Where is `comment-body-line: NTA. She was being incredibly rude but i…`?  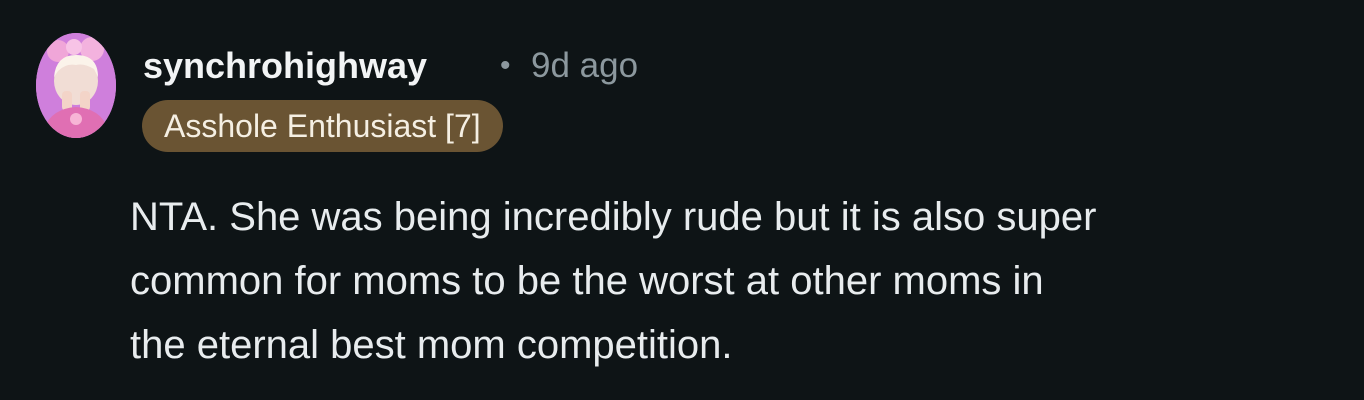 comment-body-line: NTA. She was being incredibly rude but i… is located at coordinates (613, 217).